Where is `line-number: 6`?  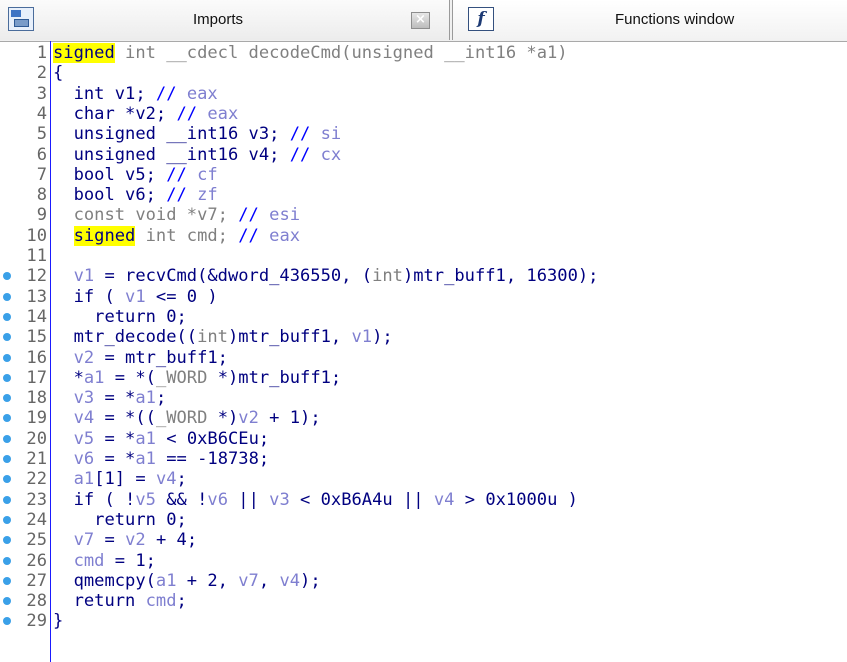 line-number: 6 is located at coordinates (41, 154).